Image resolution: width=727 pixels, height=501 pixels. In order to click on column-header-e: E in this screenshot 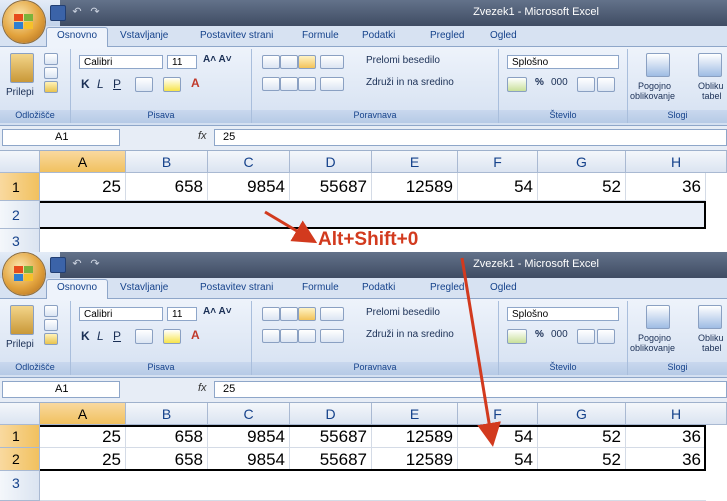, I will do `click(415, 162)`.